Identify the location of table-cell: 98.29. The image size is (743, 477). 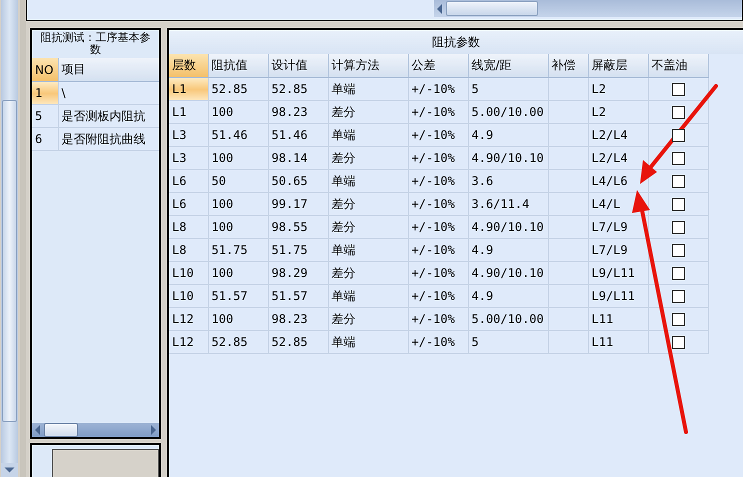
(298, 273).